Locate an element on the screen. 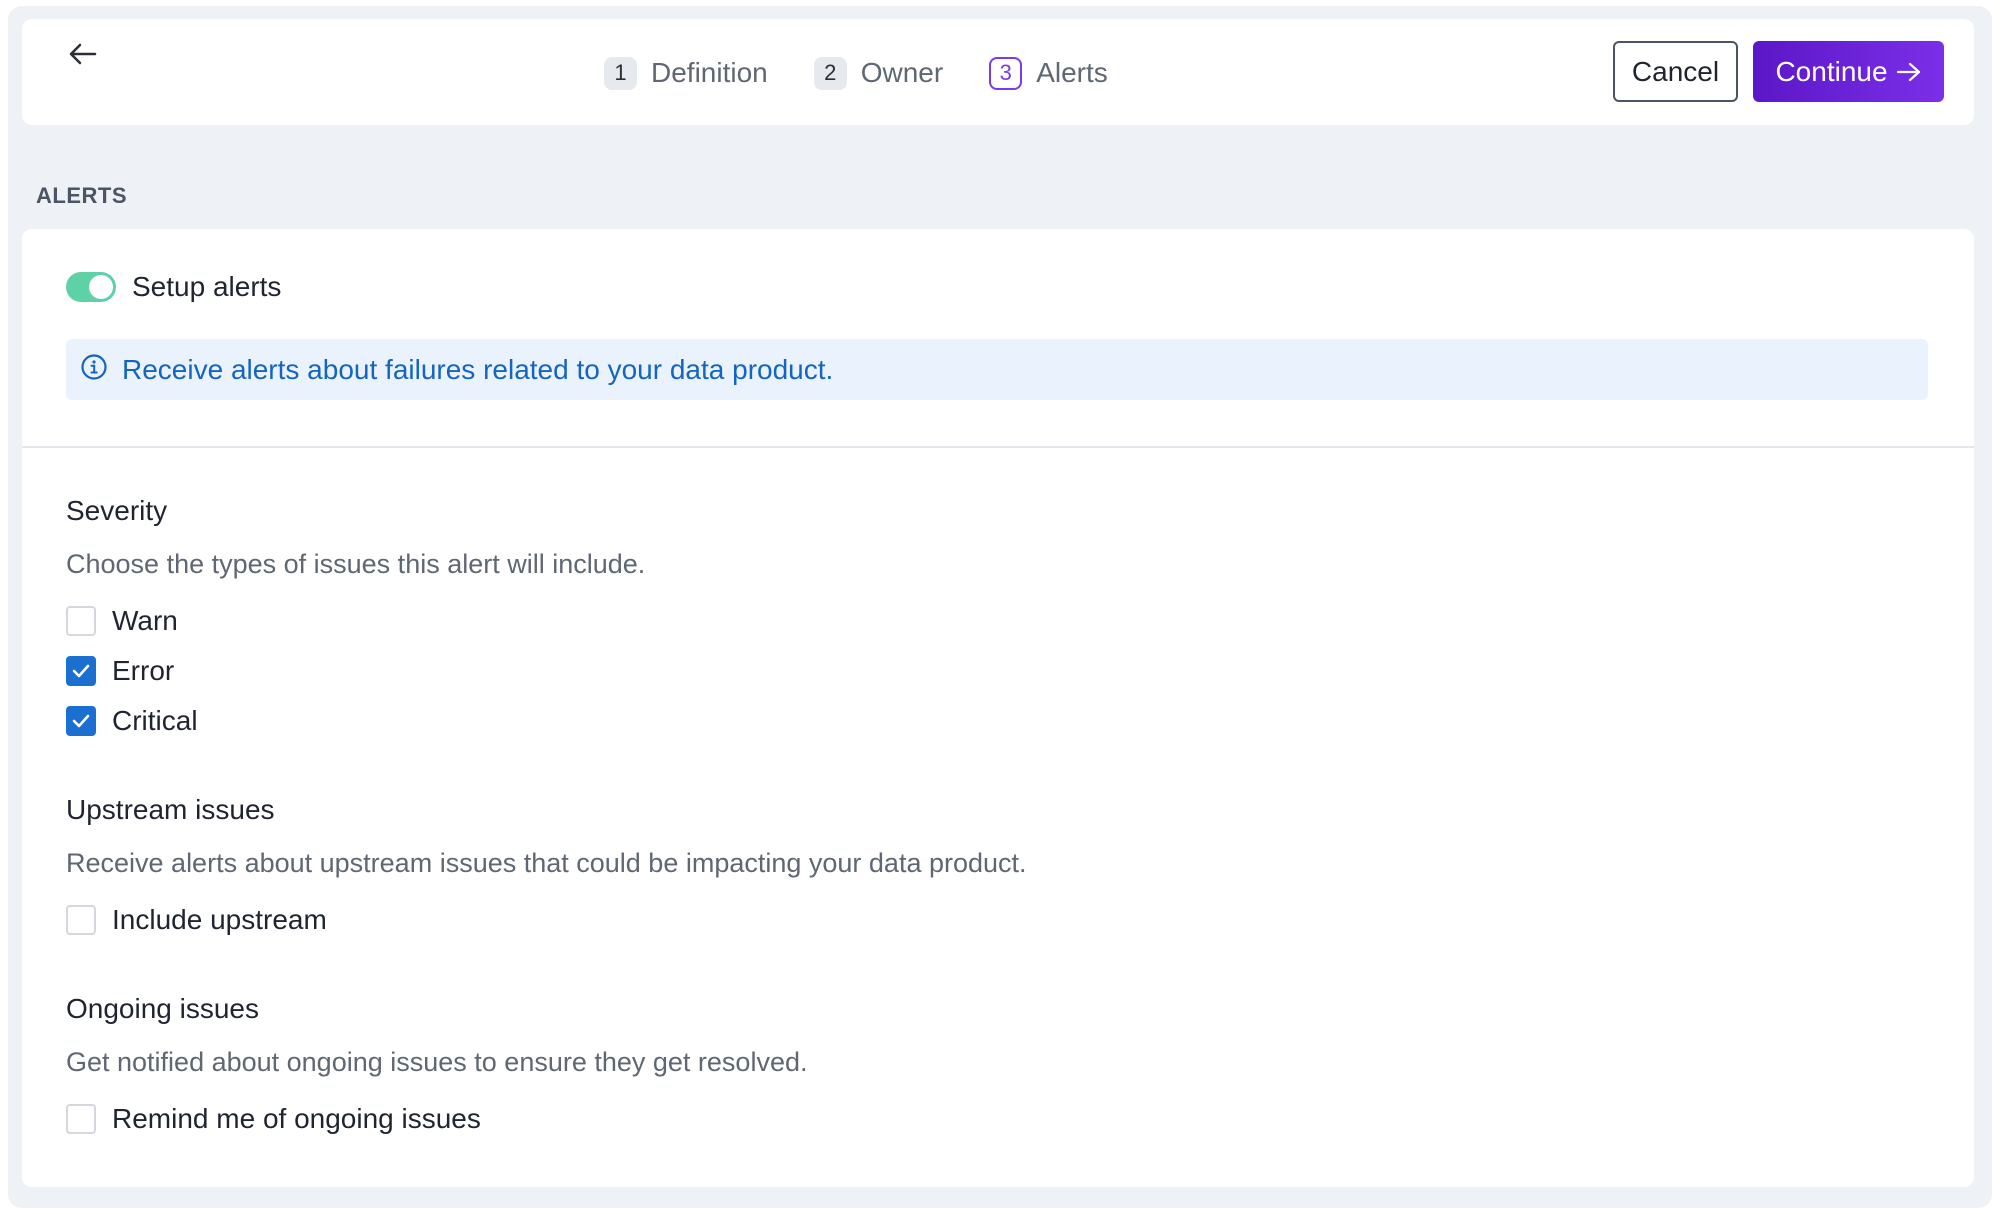 The width and height of the screenshot is (2000, 1214). ongoing-options: Remind me of ongoing issues is located at coordinates (437, 1119).